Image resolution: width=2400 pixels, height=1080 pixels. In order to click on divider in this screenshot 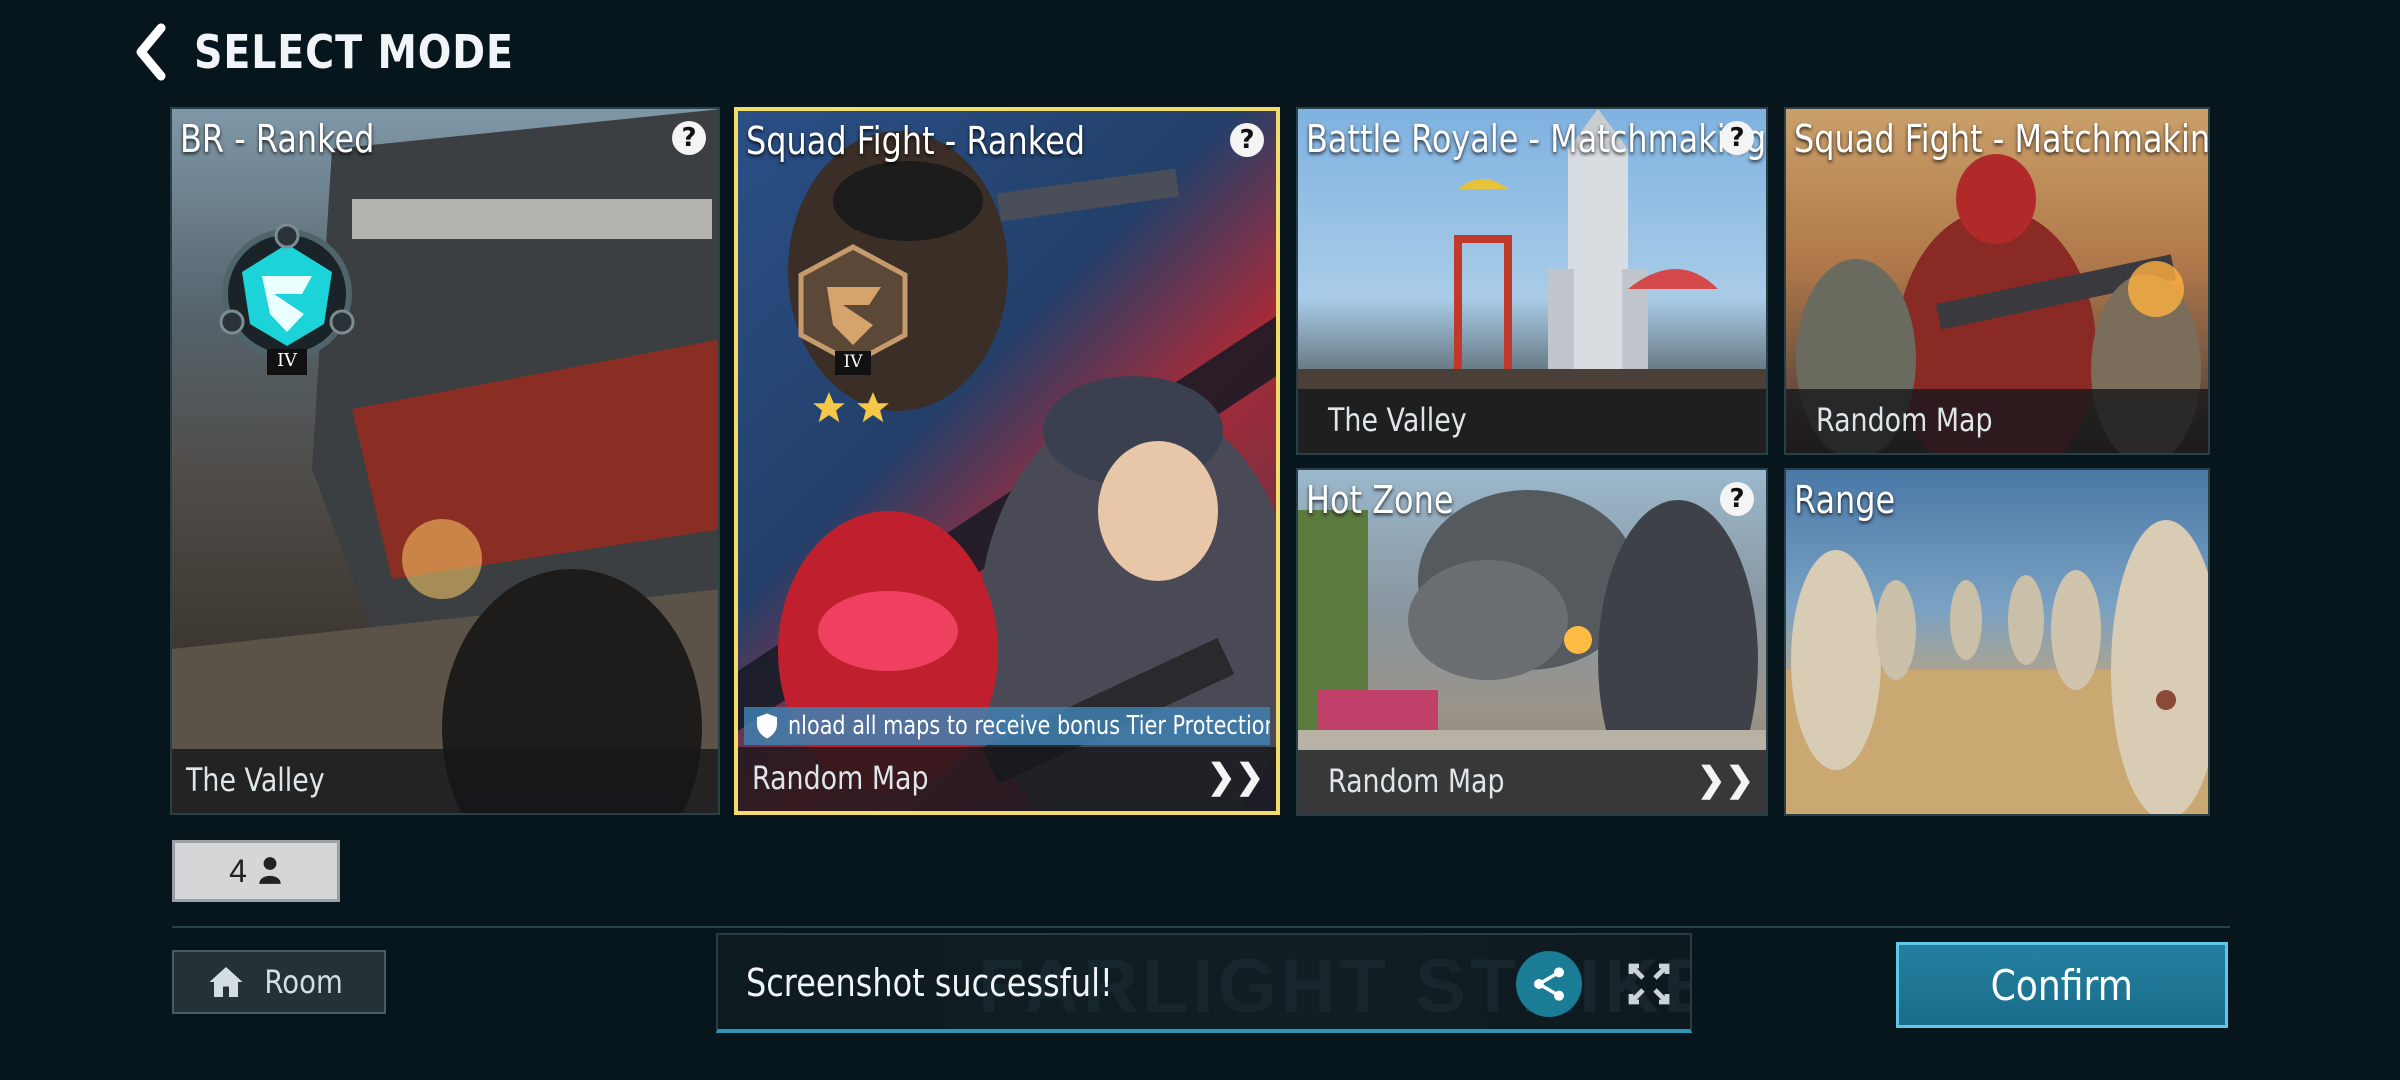, I will do `click(1201, 927)`.